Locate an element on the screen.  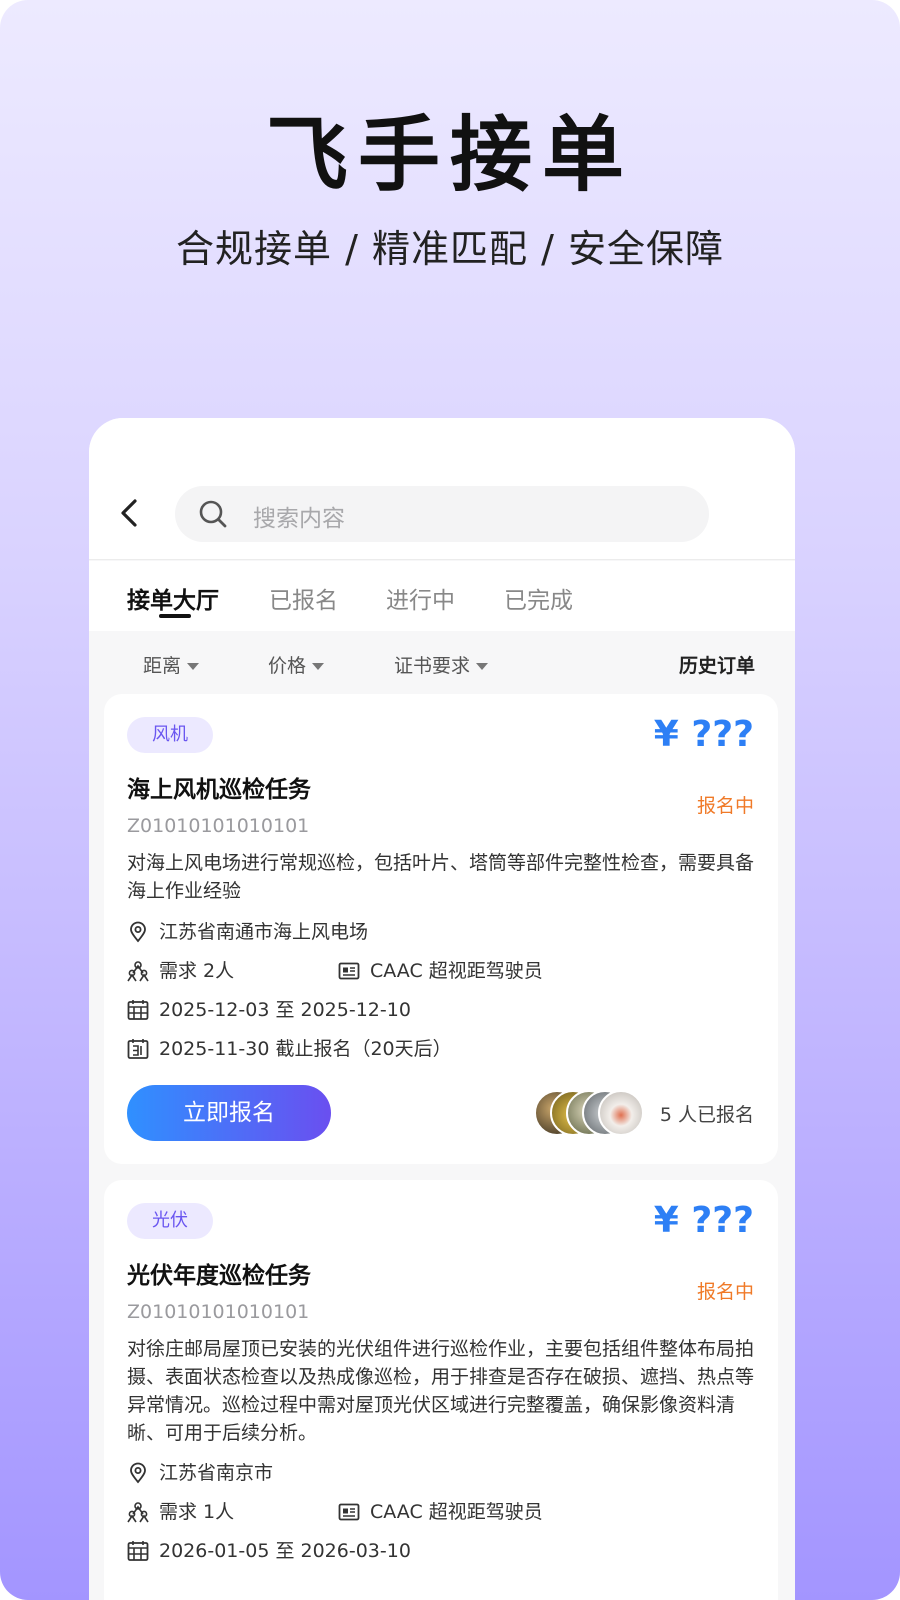
period-row: 2026-01-05 至 2026-03-10 is located at coordinates (327, 1551).